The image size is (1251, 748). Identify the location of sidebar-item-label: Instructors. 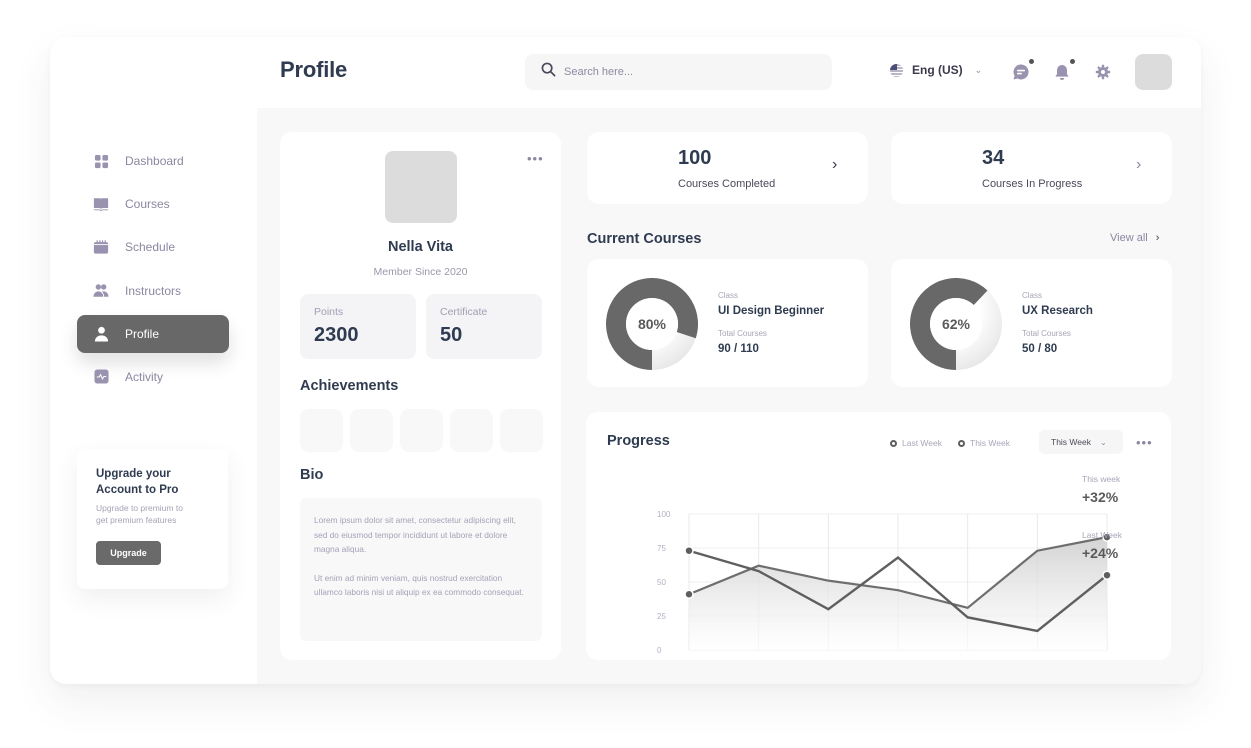
(153, 290).